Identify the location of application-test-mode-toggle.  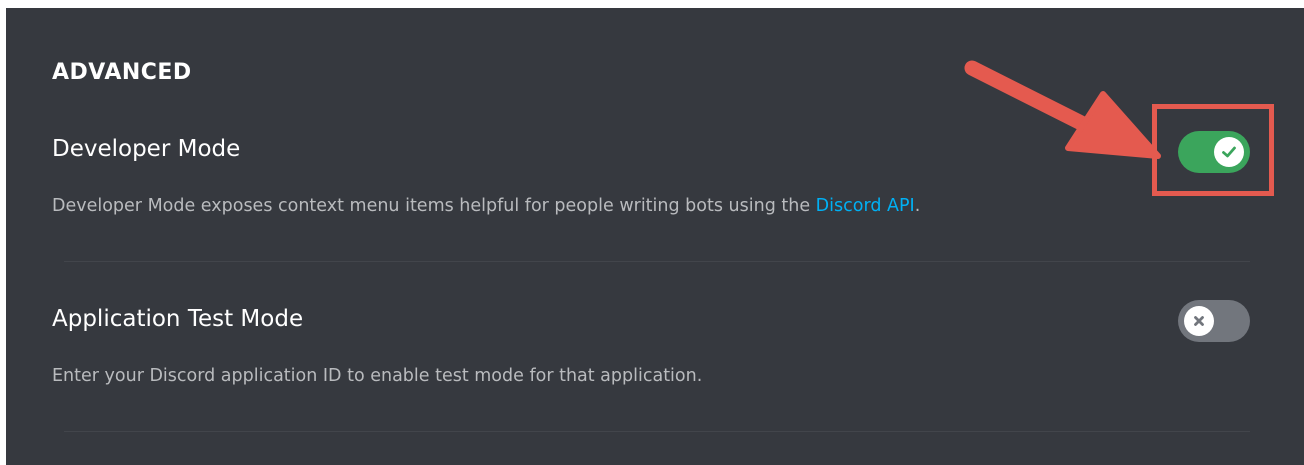
(1214, 321).